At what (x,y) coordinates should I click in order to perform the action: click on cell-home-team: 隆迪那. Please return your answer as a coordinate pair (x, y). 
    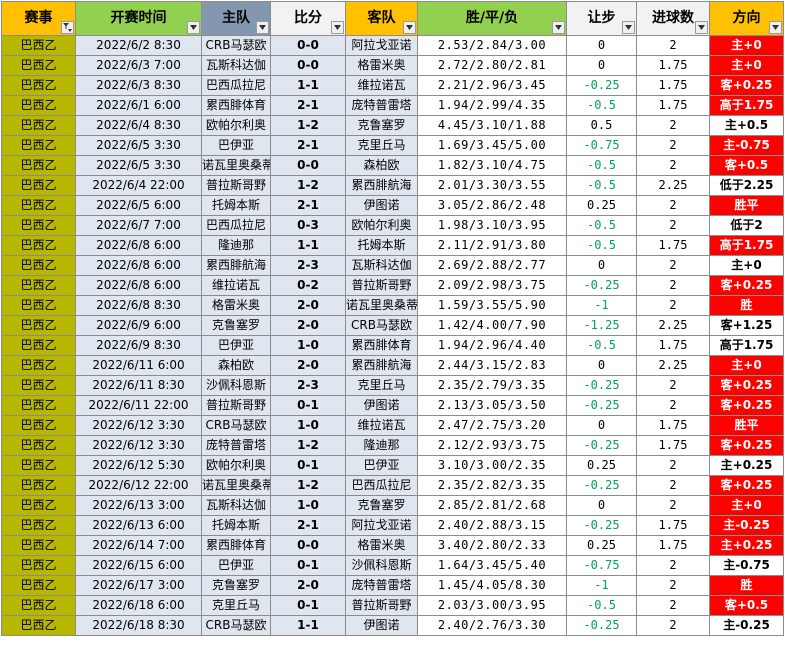
    Looking at the image, I should click on (236, 245).